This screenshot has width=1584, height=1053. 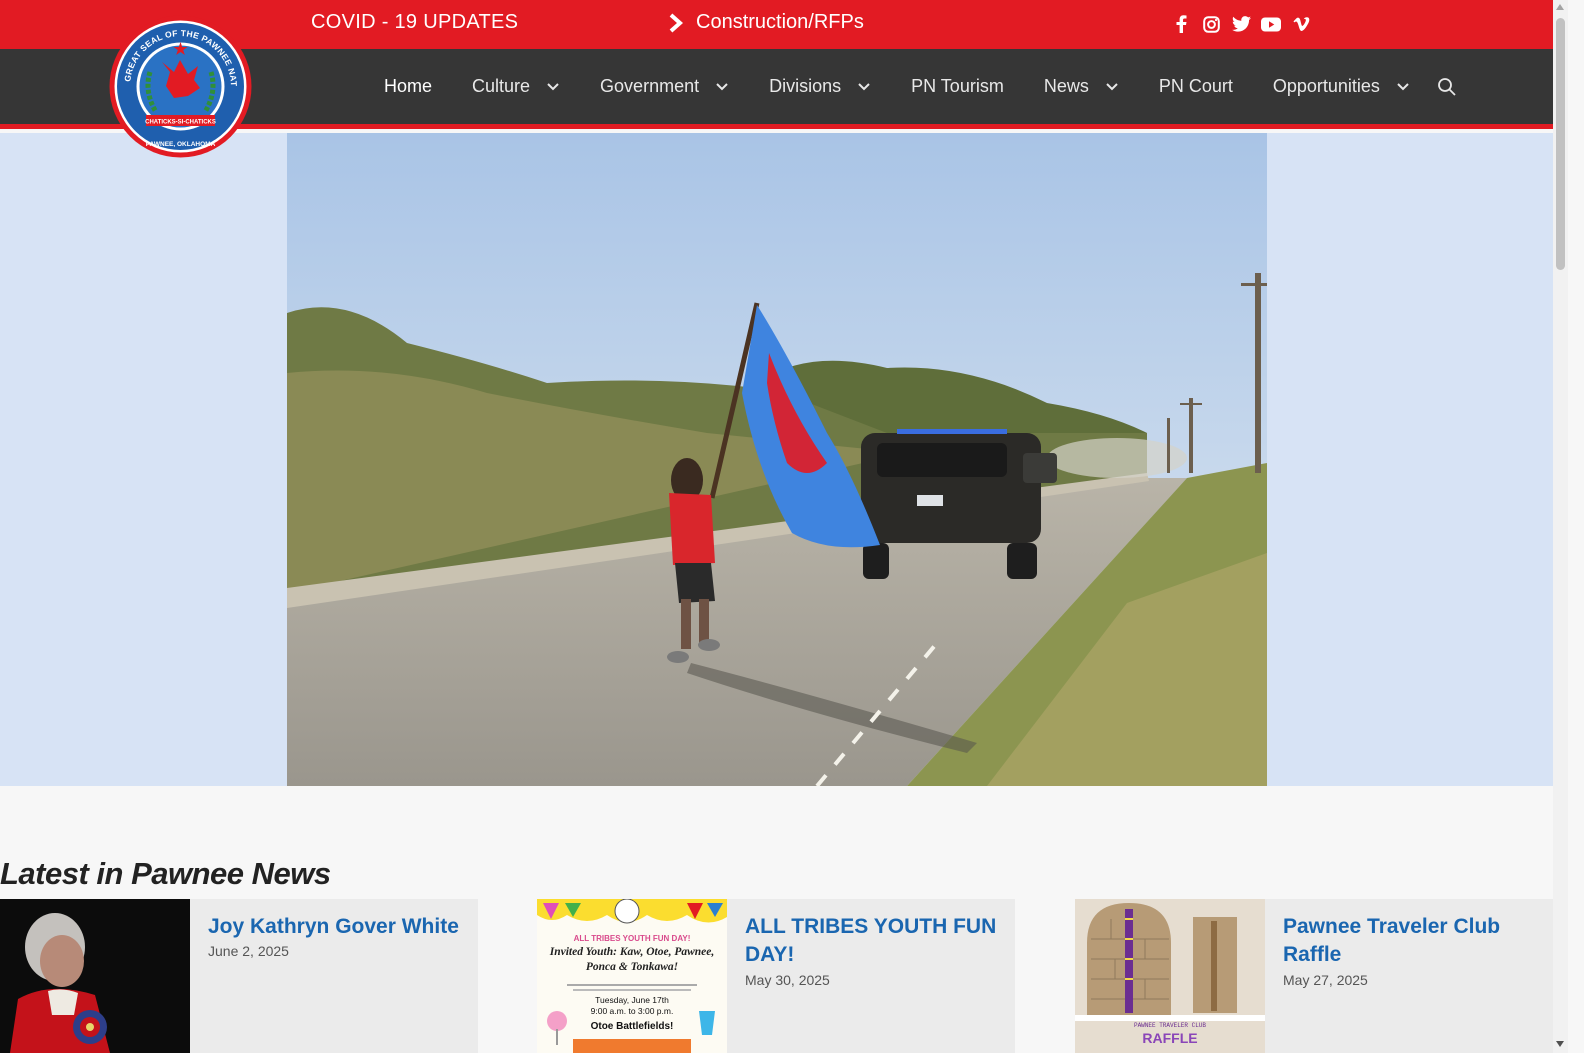 I want to click on twitter-icon, so click(x=1241, y=24).